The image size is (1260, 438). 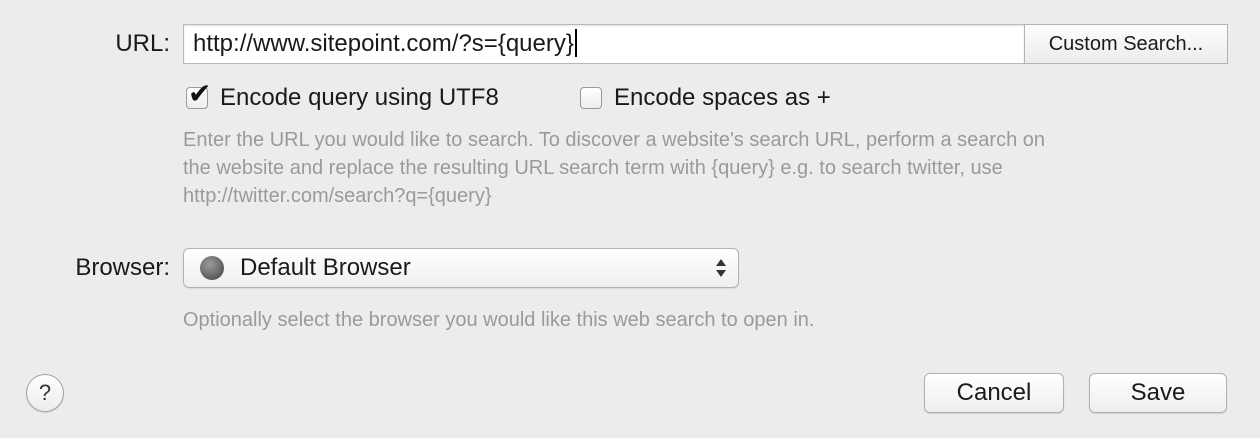 What do you see at coordinates (359, 98) in the screenshot?
I see `encode-utf8-label: Encode query using UTF8` at bounding box center [359, 98].